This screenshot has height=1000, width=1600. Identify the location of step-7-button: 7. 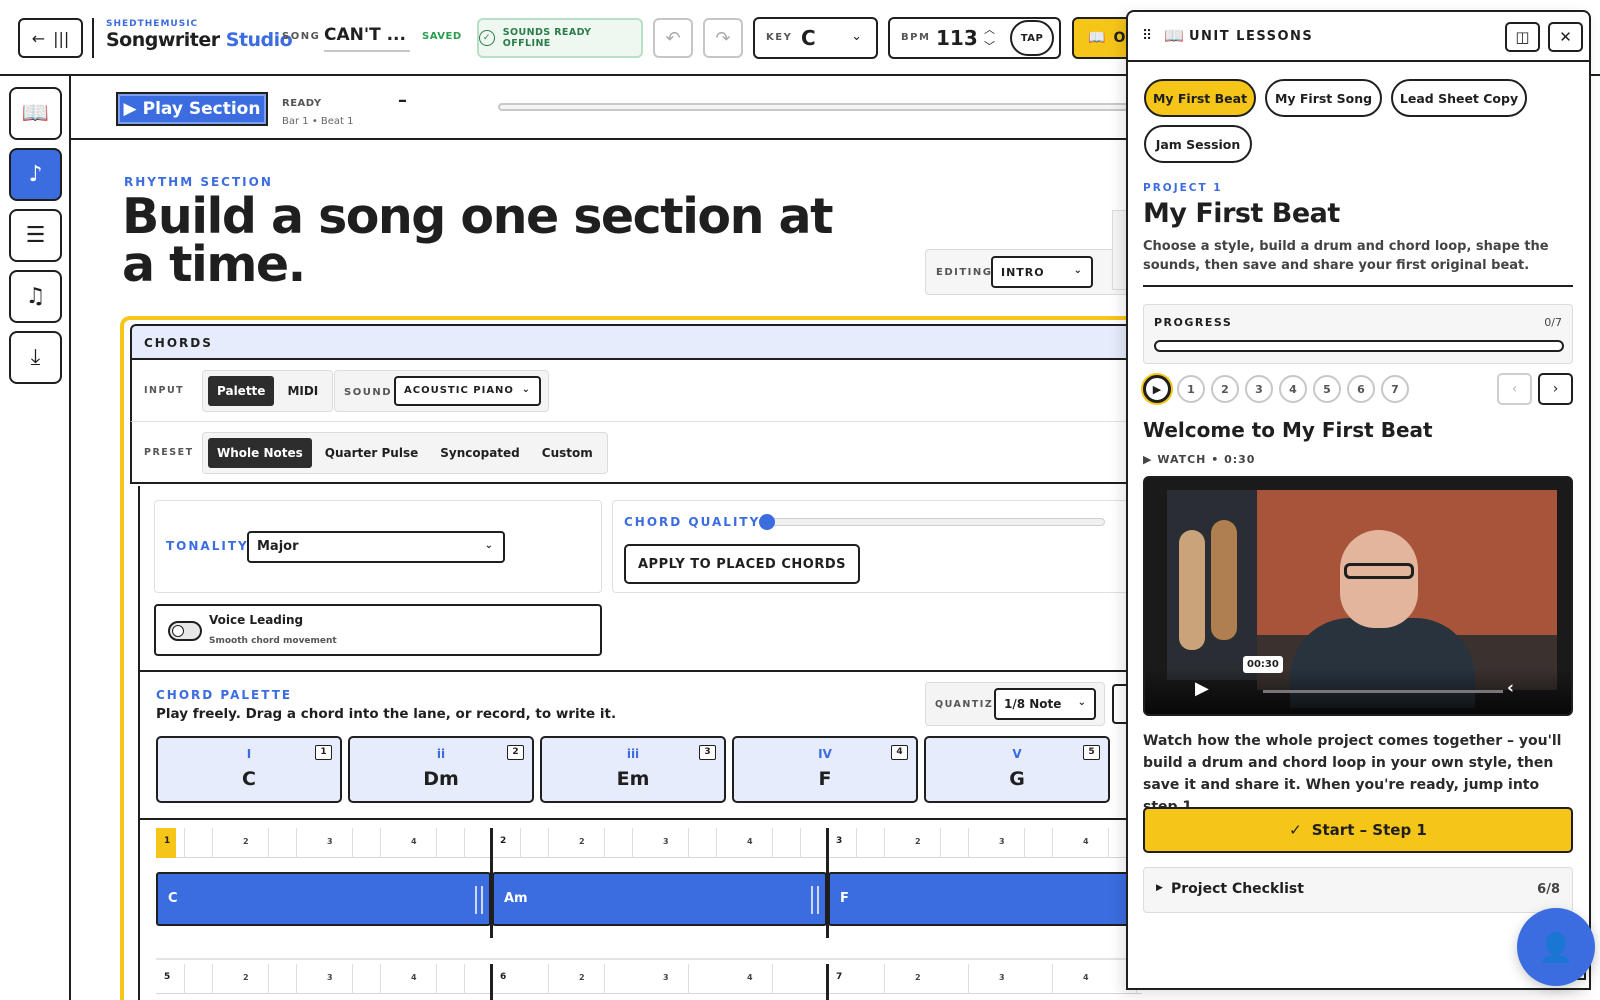
(1395, 389).